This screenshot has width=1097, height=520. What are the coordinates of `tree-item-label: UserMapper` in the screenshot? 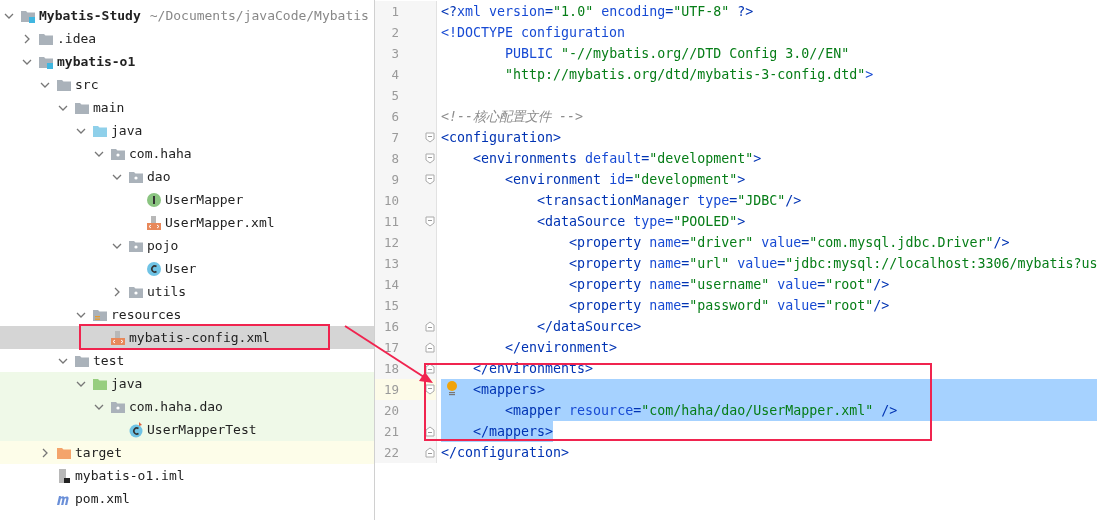 It's located at (204, 199).